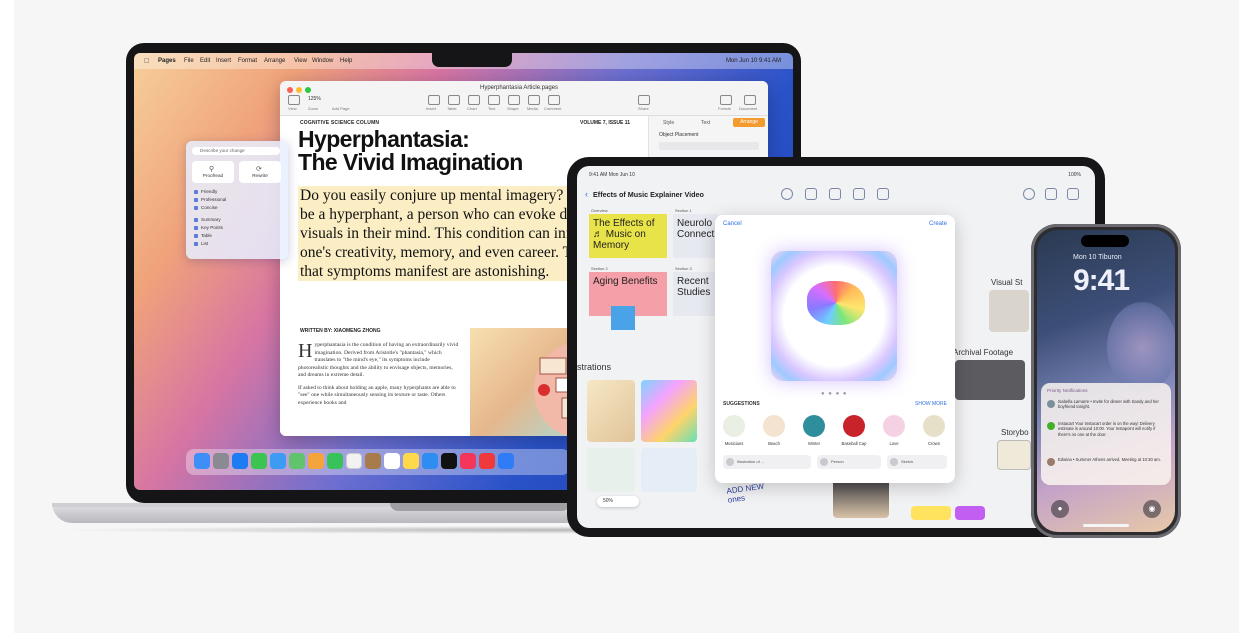  What do you see at coordinates (834, 394) in the screenshot?
I see `page-indicator: ● ● ● ●` at bounding box center [834, 394].